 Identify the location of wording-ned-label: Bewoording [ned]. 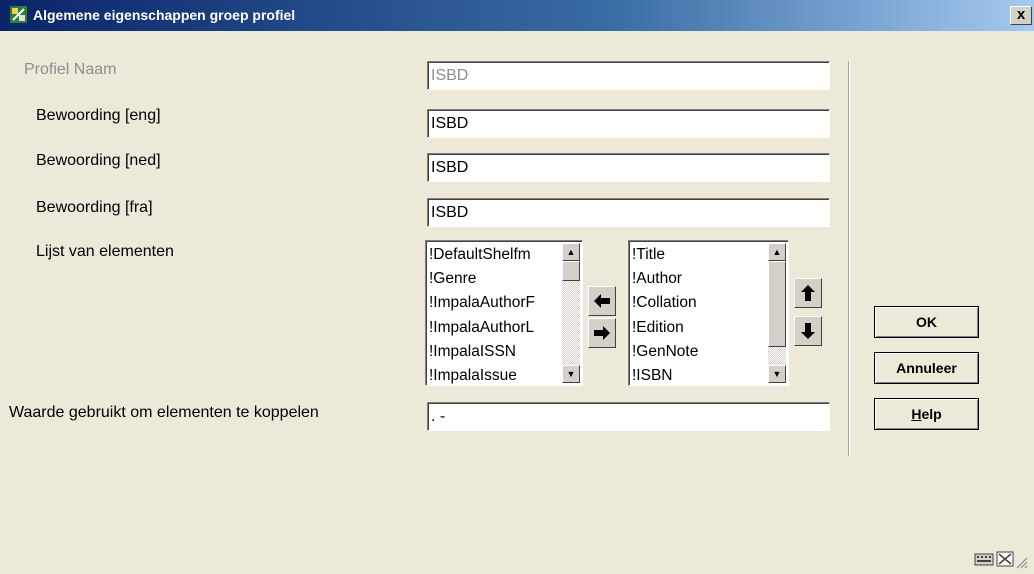
(98, 160).